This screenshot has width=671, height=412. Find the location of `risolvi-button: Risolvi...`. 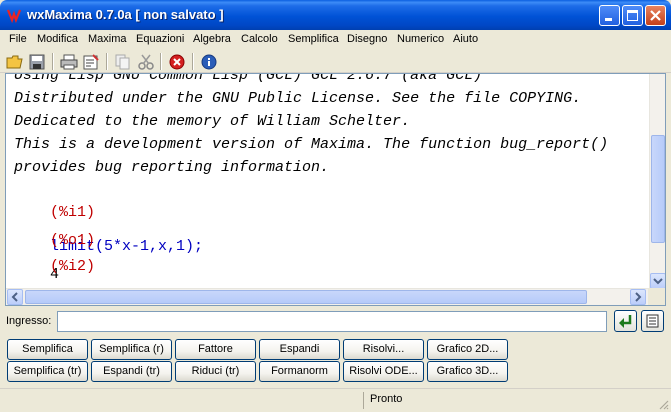

risolvi-button: Risolvi... is located at coordinates (383, 349).